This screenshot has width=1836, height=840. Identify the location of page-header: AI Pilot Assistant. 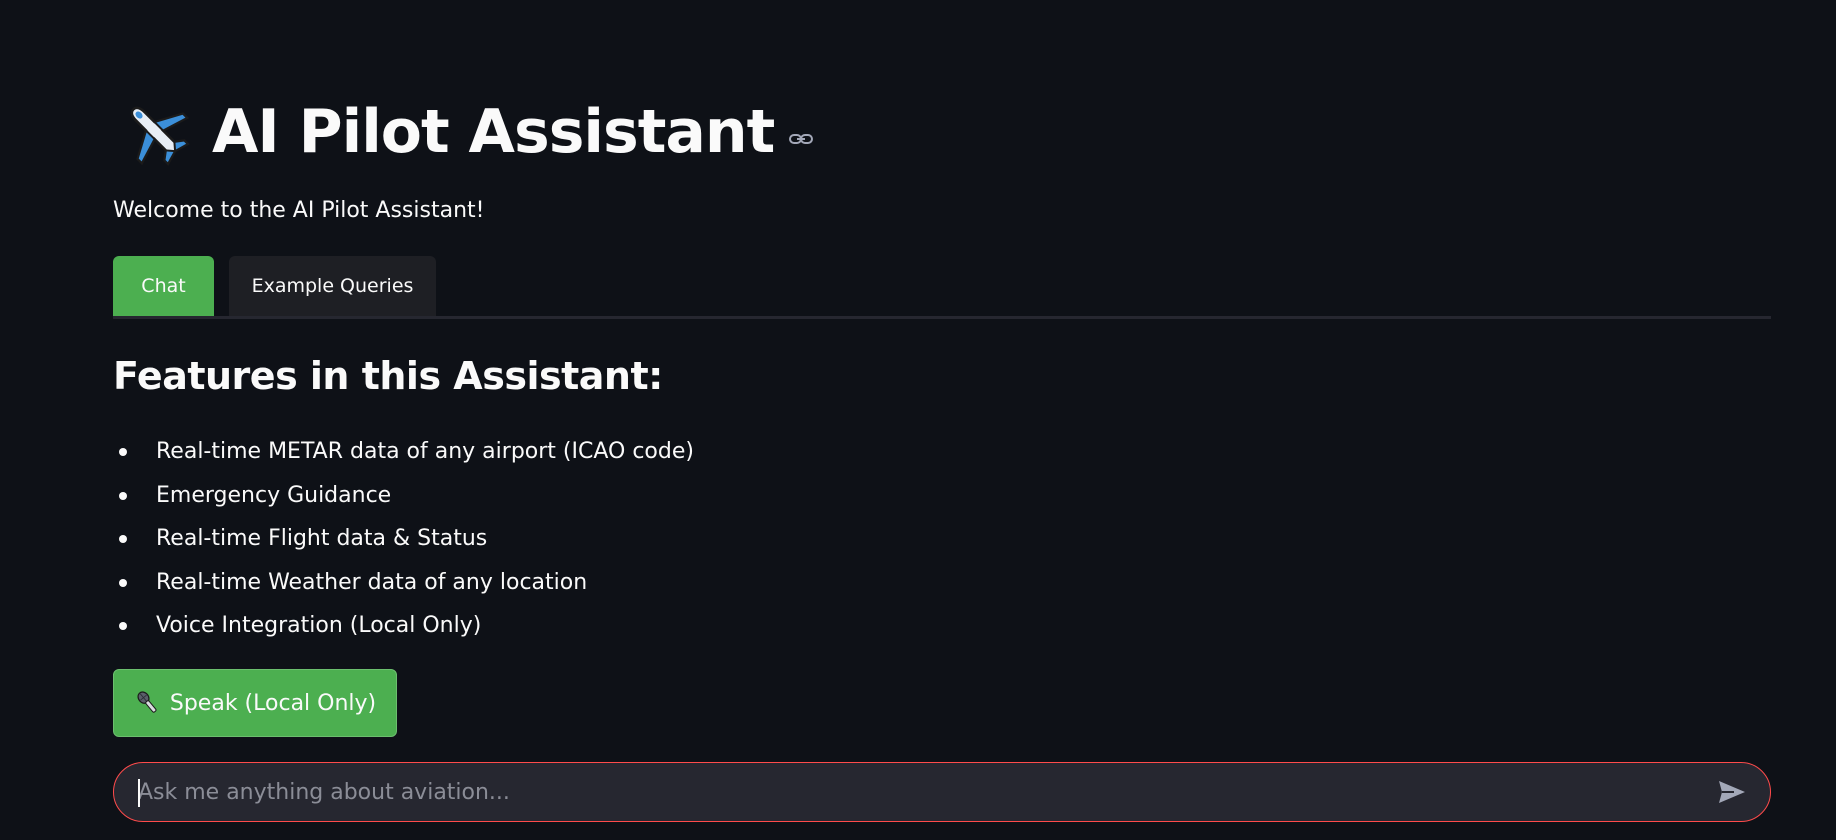
(467, 132).